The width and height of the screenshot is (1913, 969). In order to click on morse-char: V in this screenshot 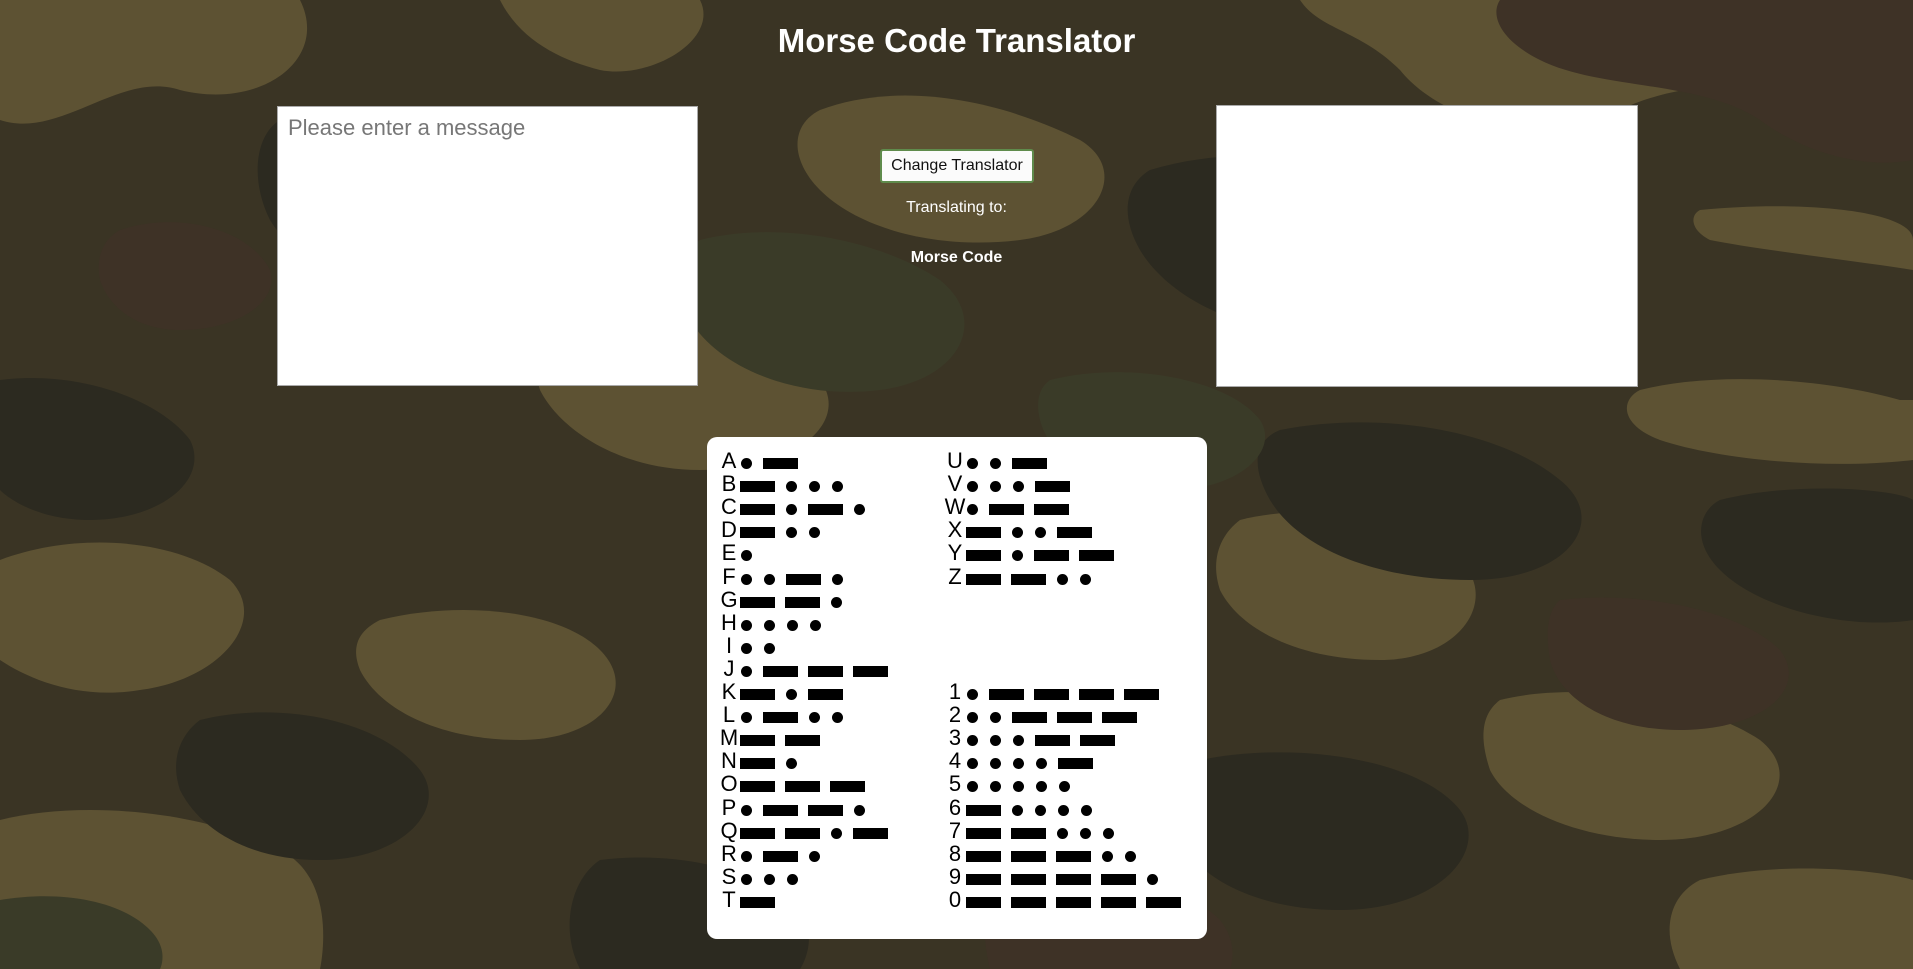, I will do `click(955, 484)`.